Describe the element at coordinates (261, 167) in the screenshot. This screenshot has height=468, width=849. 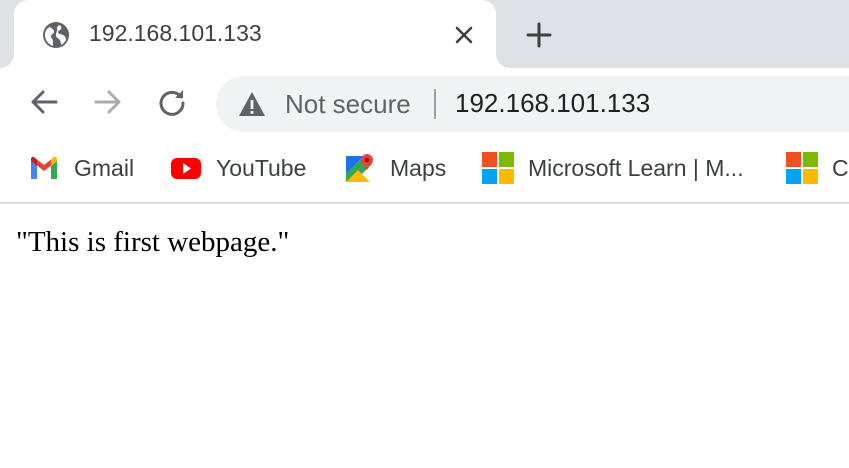
I see `bookmark-label: YouTube` at that location.